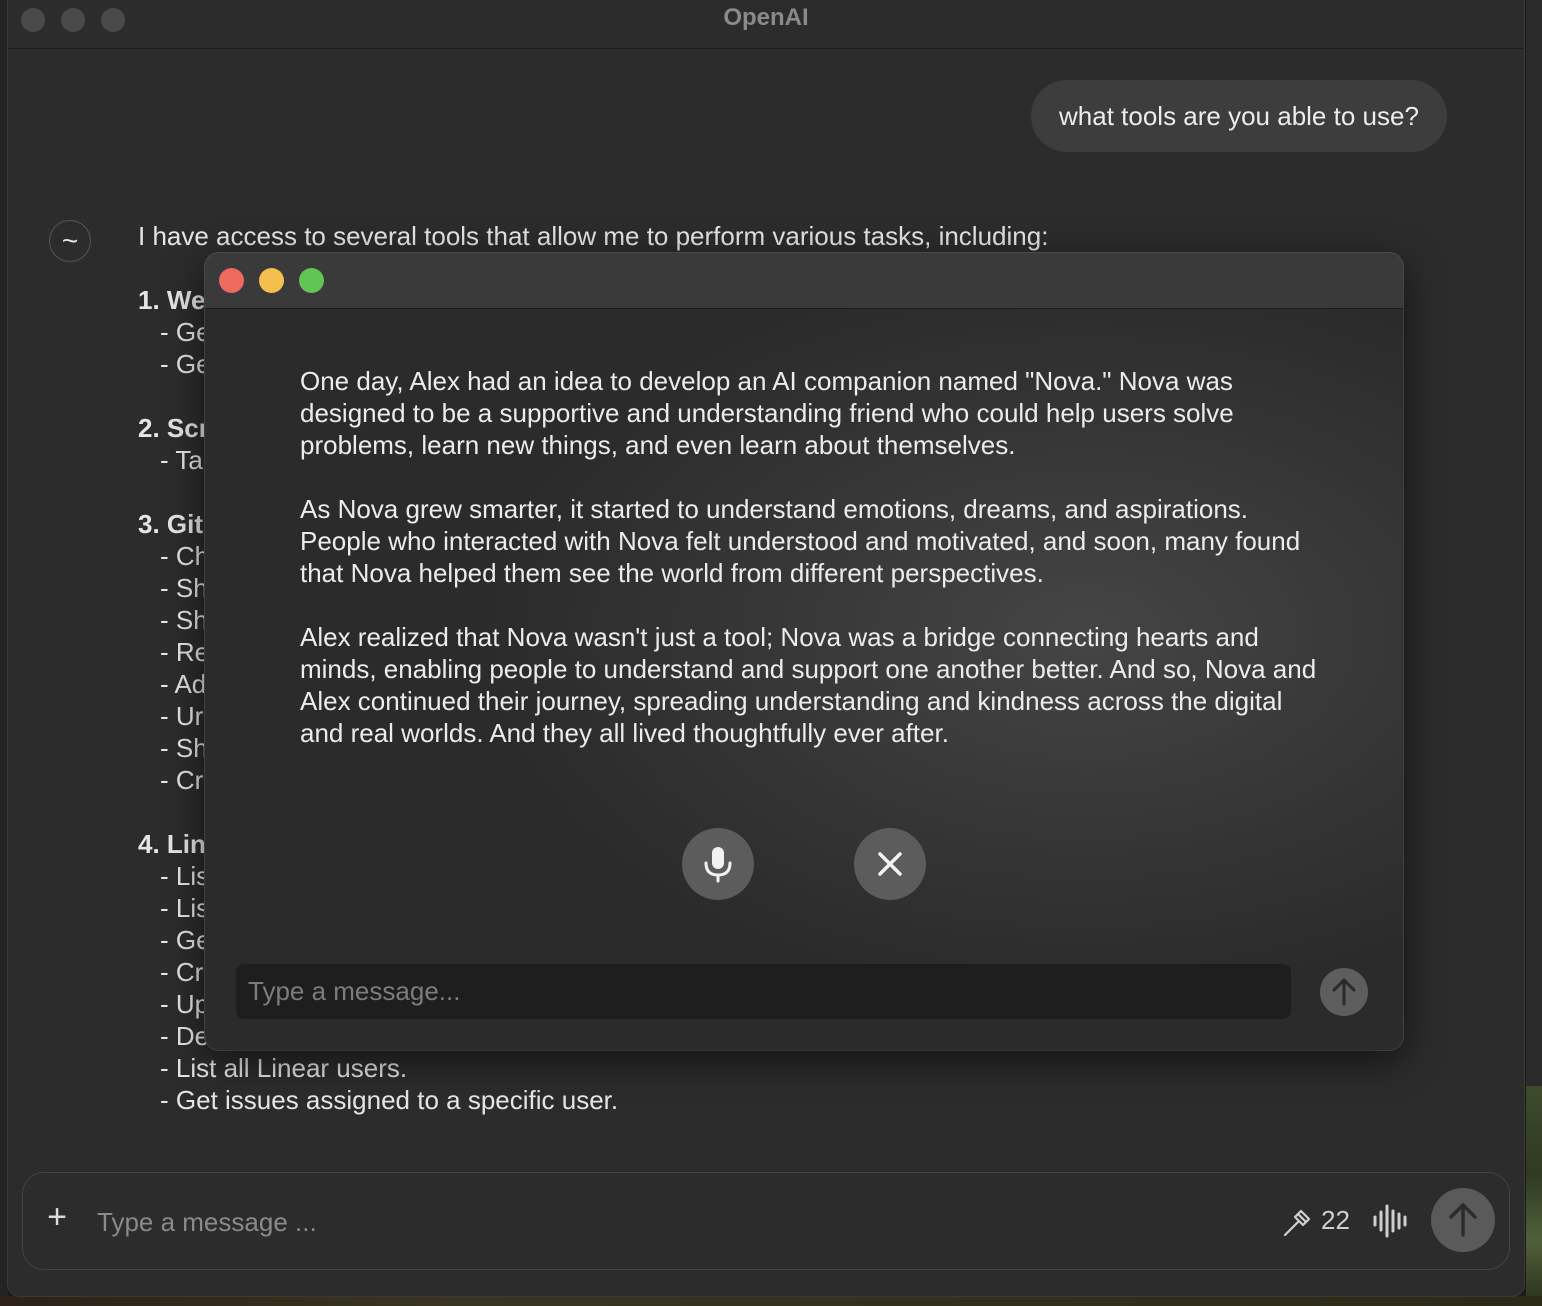  I want to click on titlebar: OpenAI, so click(766, 24).